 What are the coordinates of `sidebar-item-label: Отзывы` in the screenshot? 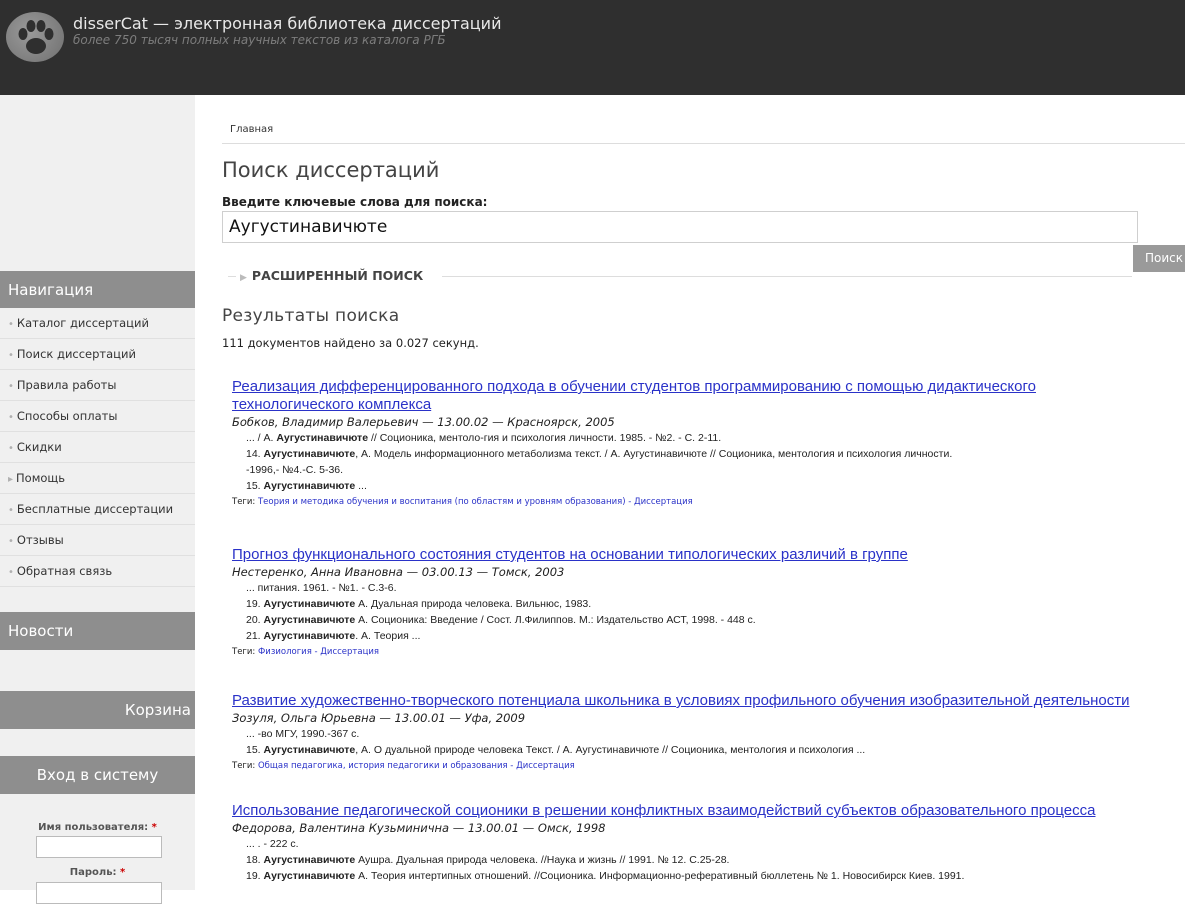 It's located at (40, 540).